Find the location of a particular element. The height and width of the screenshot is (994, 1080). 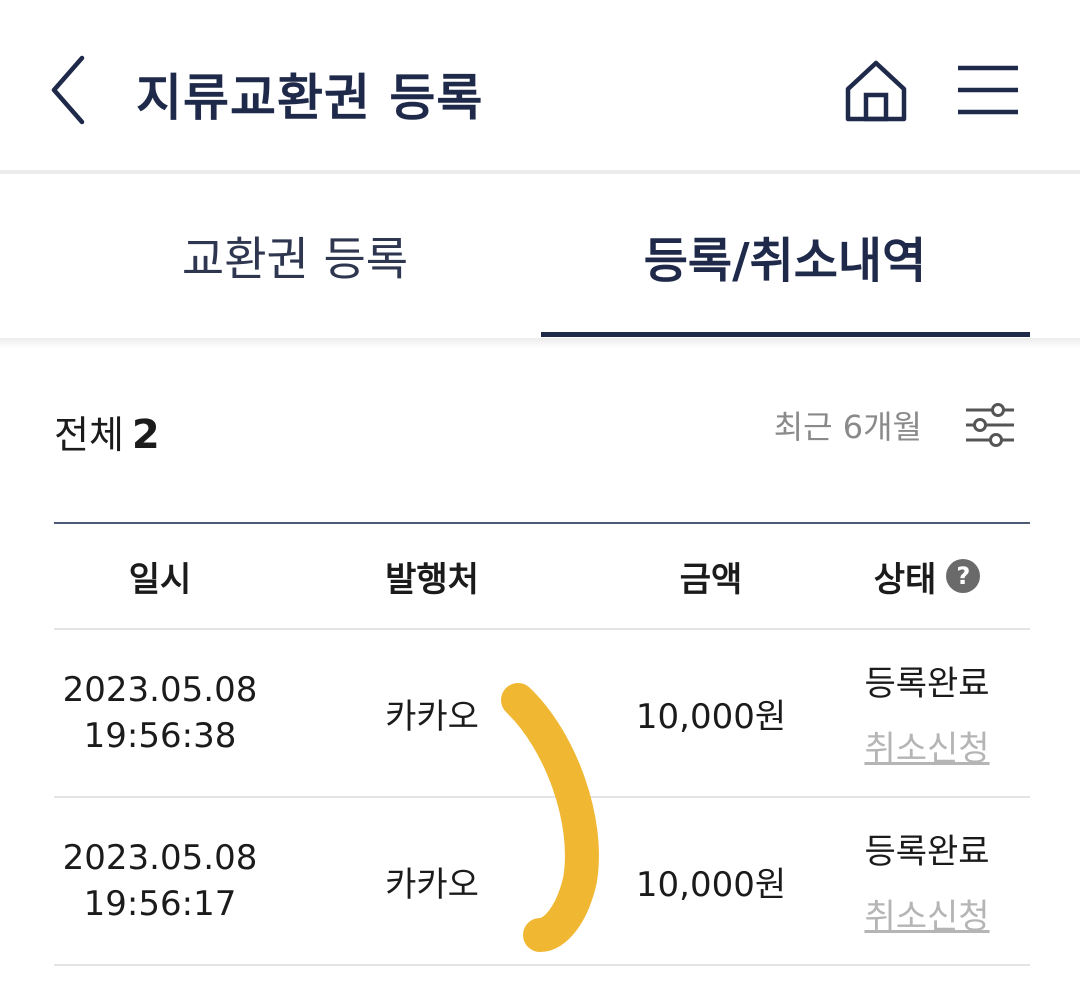

menu-button is located at coordinates (987, 90).